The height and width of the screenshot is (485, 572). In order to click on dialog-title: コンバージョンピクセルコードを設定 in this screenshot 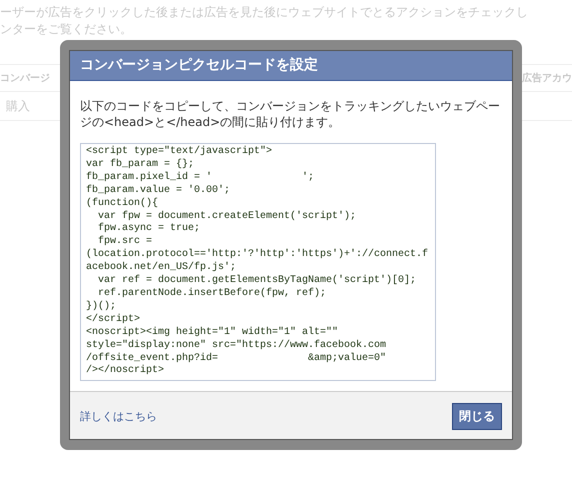, I will do `click(291, 66)`.